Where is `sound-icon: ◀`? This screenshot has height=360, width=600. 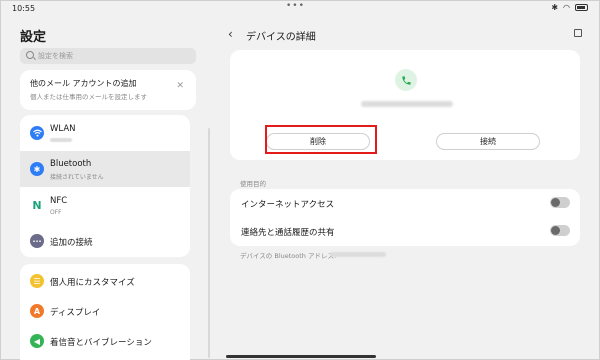
sound-icon: ◀ is located at coordinates (37, 341).